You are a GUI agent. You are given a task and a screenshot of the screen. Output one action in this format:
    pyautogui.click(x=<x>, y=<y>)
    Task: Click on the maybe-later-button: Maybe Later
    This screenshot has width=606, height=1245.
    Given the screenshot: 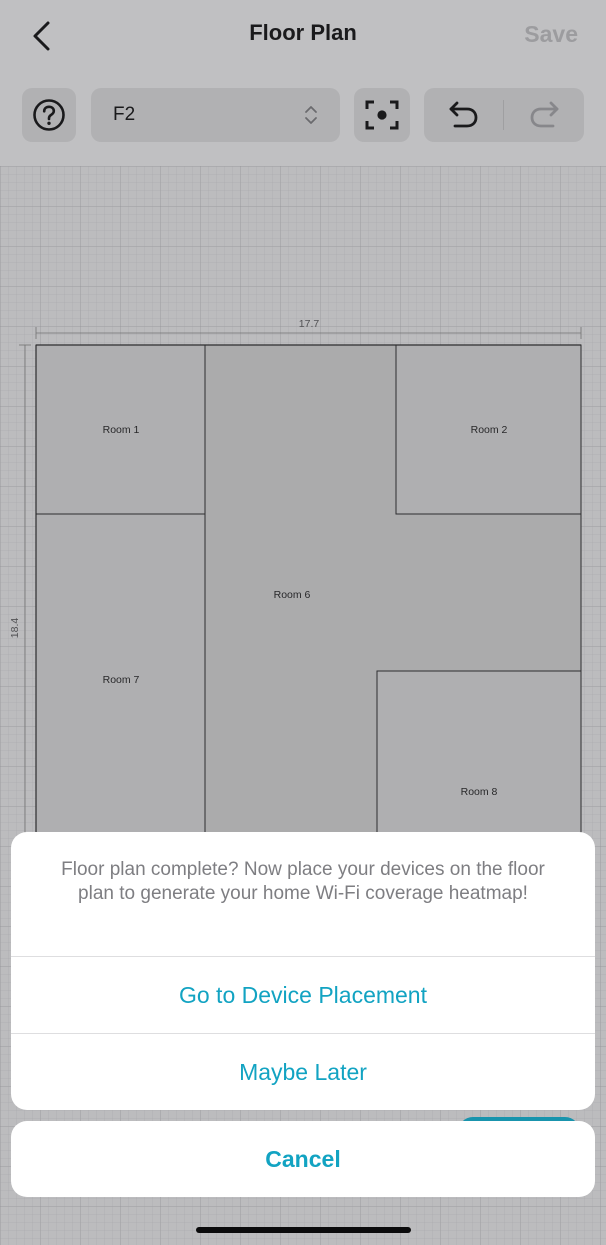 What is the action you would take?
    pyautogui.click(x=303, y=1072)
    